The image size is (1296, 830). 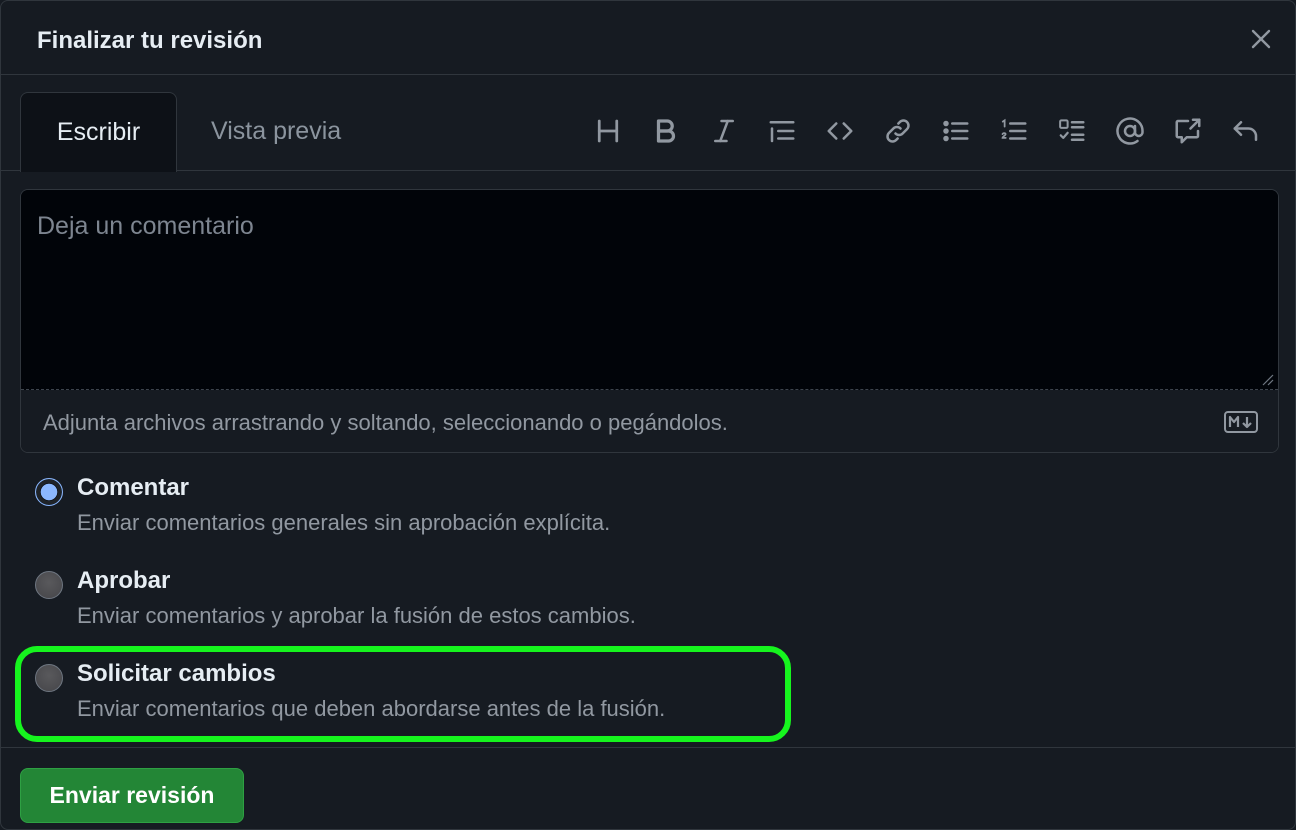 I want to click on bulleted-list-icon, so click(x=956, y=131).